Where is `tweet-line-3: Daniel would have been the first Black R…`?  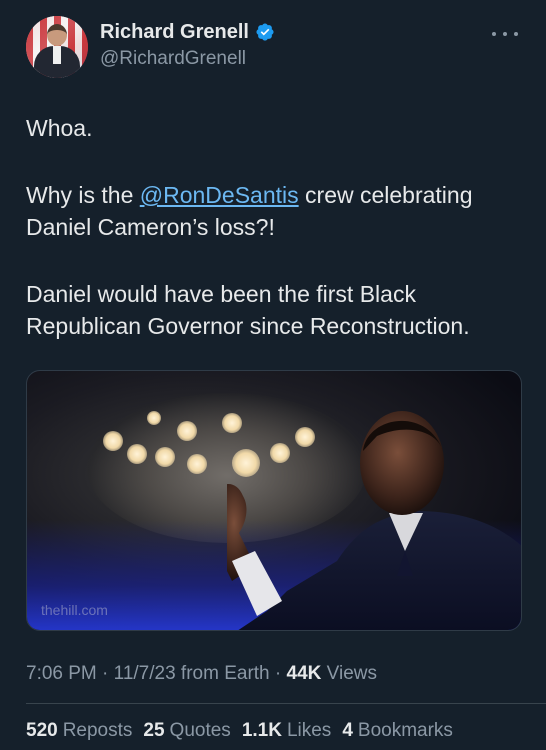 tweet-line-3: Daniel would have been the first Black R… is located at coordinates (248, 310).